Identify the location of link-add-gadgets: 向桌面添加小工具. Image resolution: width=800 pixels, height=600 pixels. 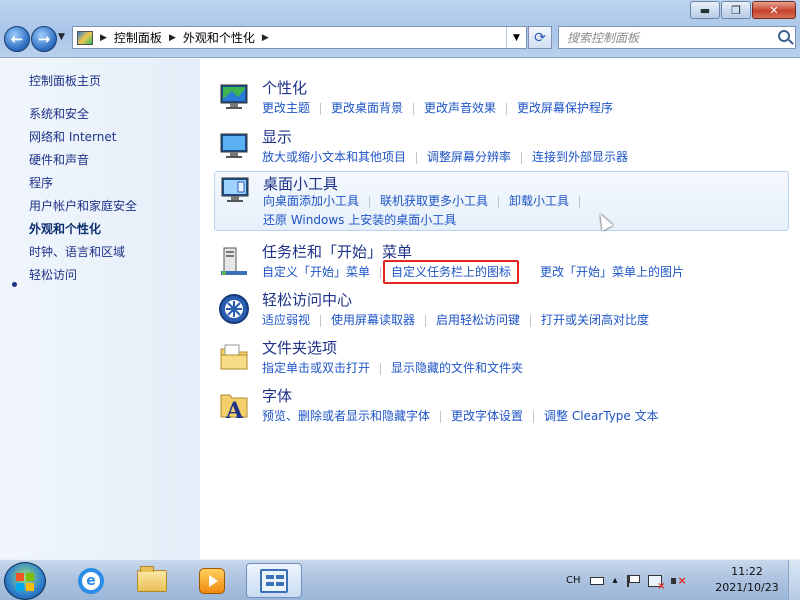
(311, 201).